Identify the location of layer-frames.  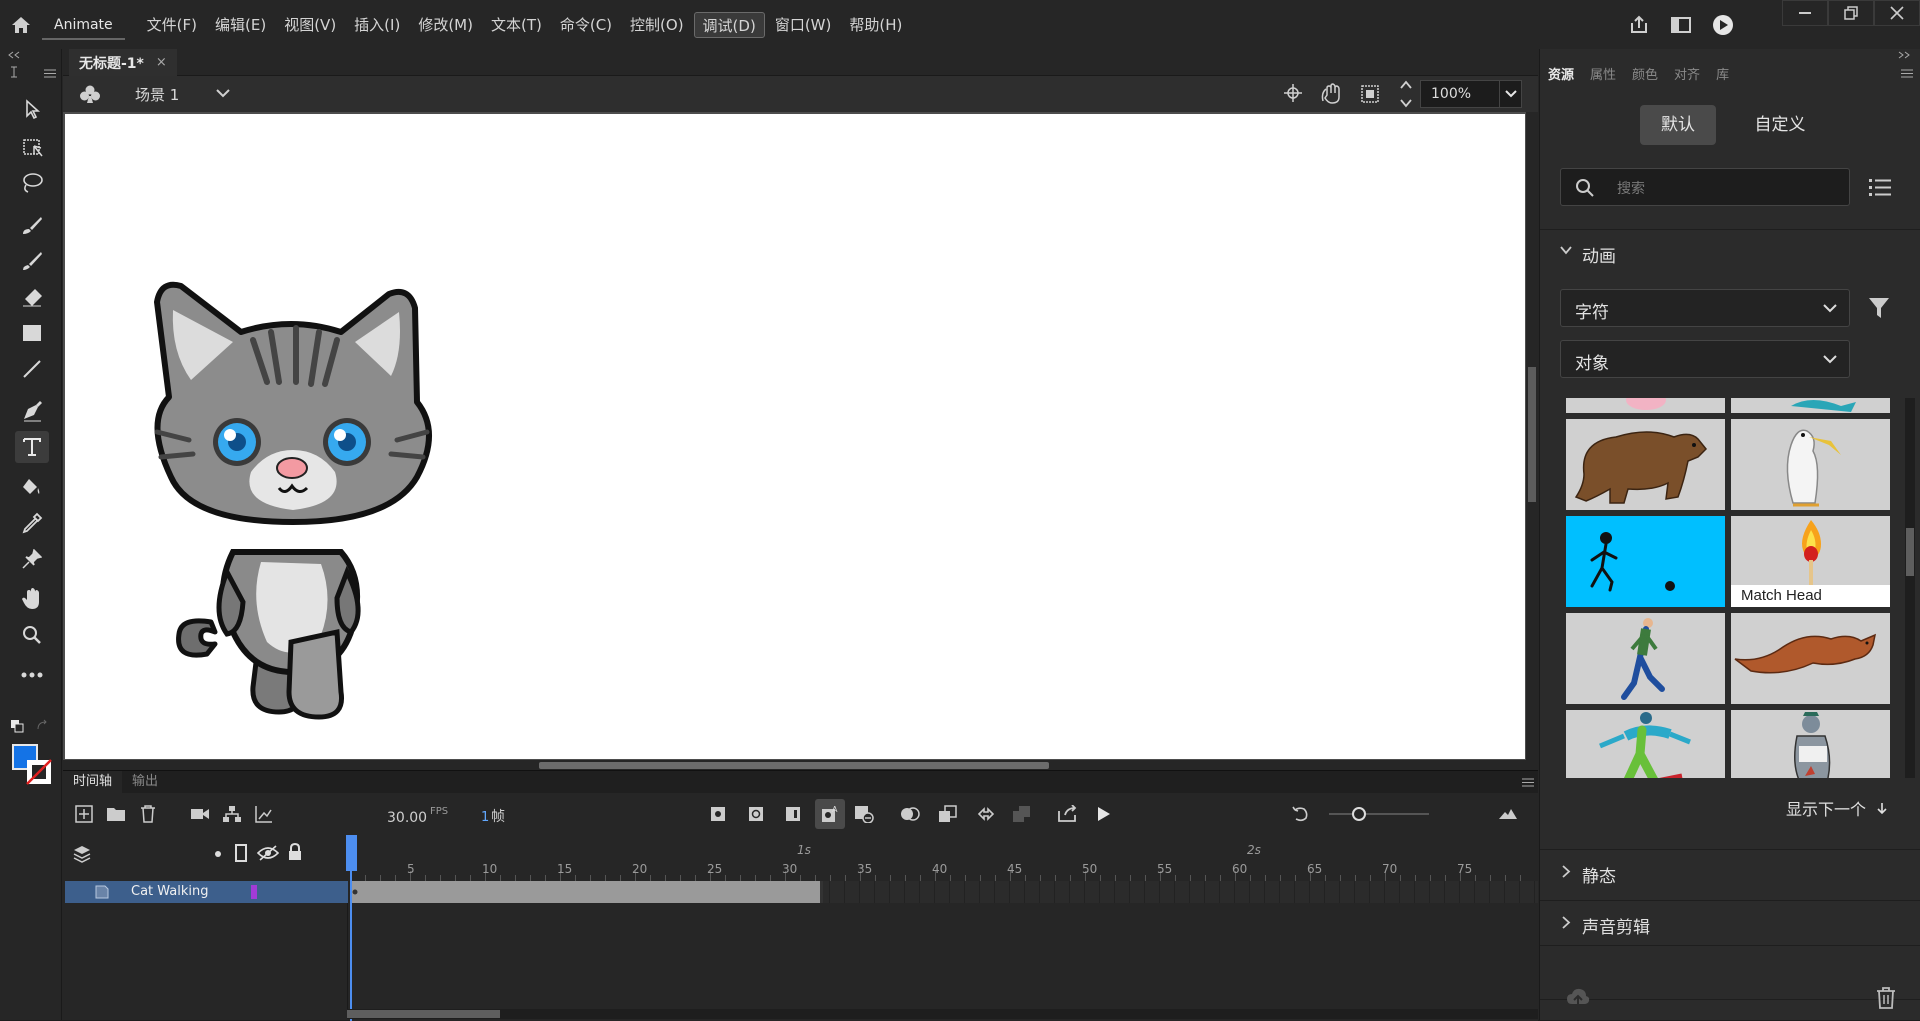
(944, 892).